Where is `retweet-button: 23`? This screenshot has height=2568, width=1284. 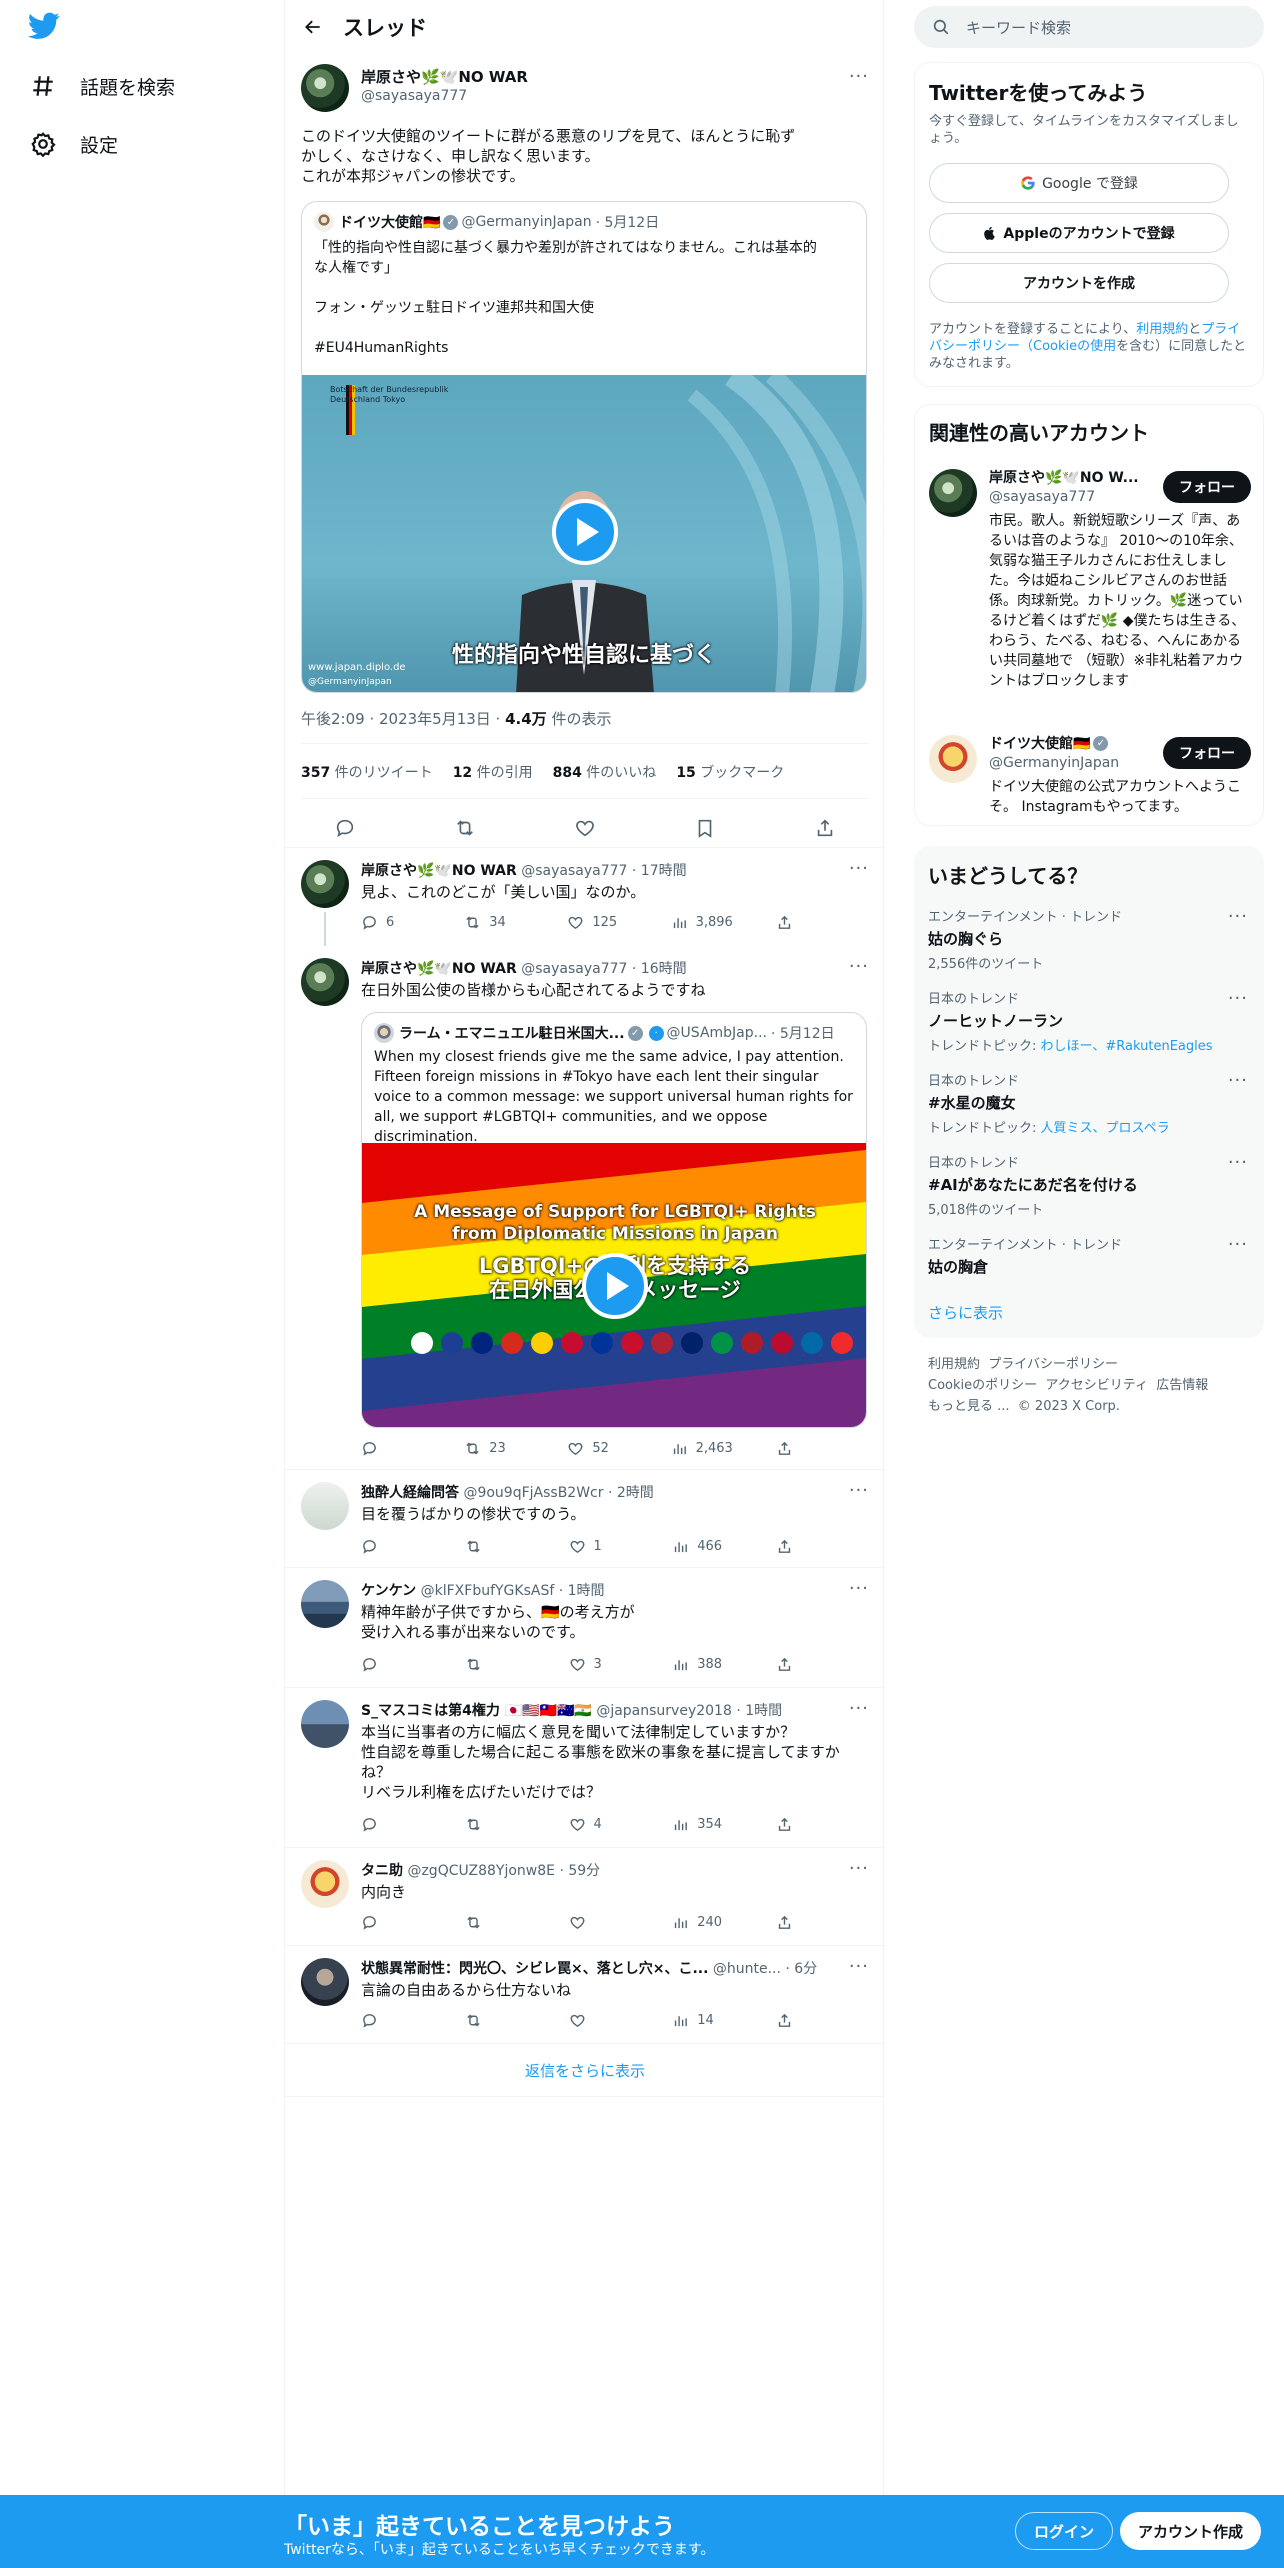 retweet-button: 23 is located at coordinates (494, 1448).